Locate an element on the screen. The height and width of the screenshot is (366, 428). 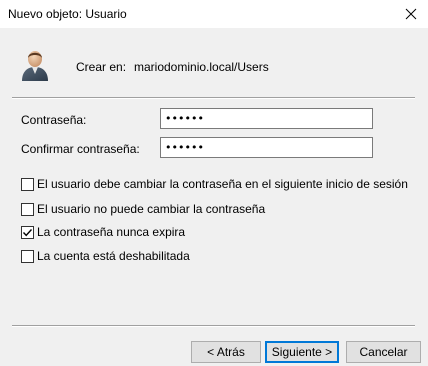
title-bar: Nuevo objeto: Usuario is located at coordinates (214, 14).